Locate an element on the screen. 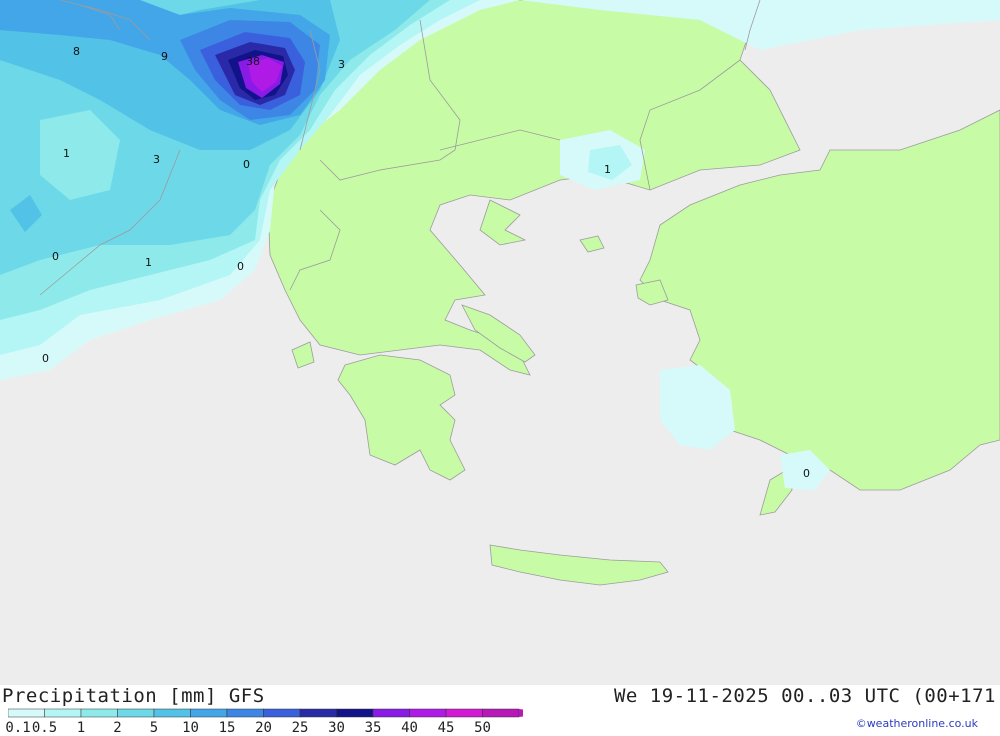 This screenshot has width=1000, height=736. legend-overflow-arrow is located at coordinates (521, 713).